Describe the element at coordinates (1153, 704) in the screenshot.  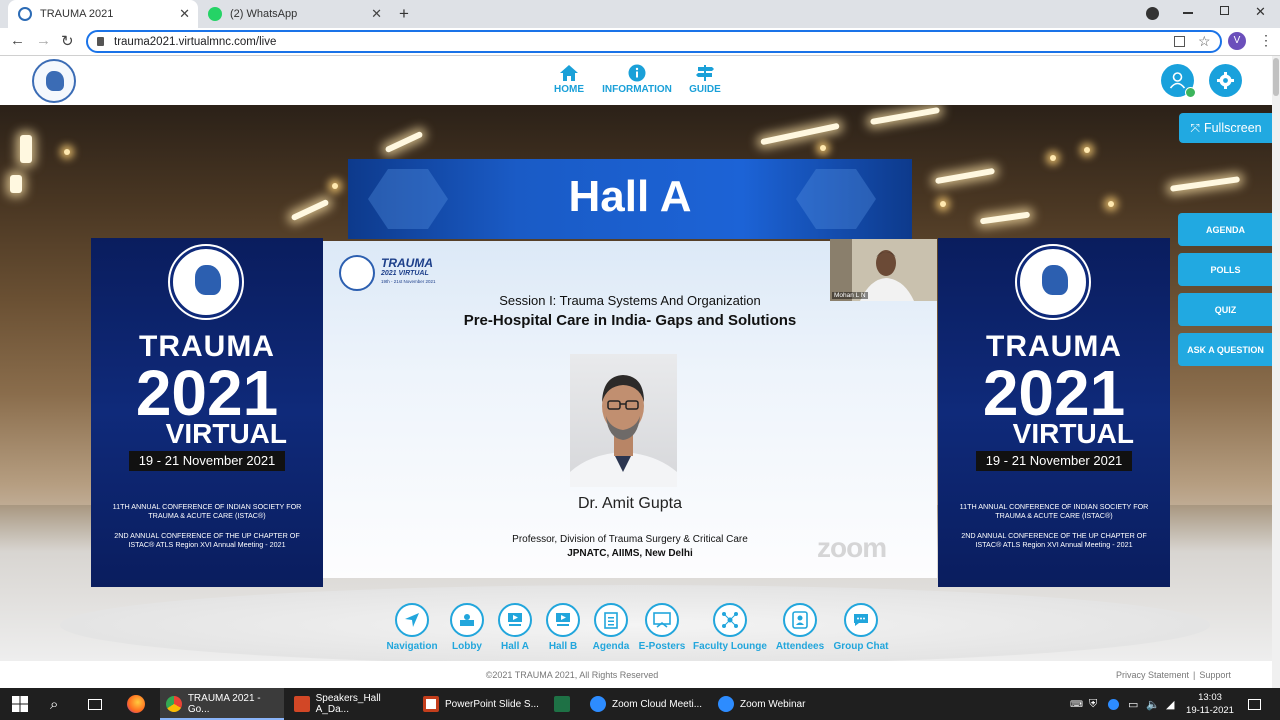
I see `volume-icon: 🔈` at that location.